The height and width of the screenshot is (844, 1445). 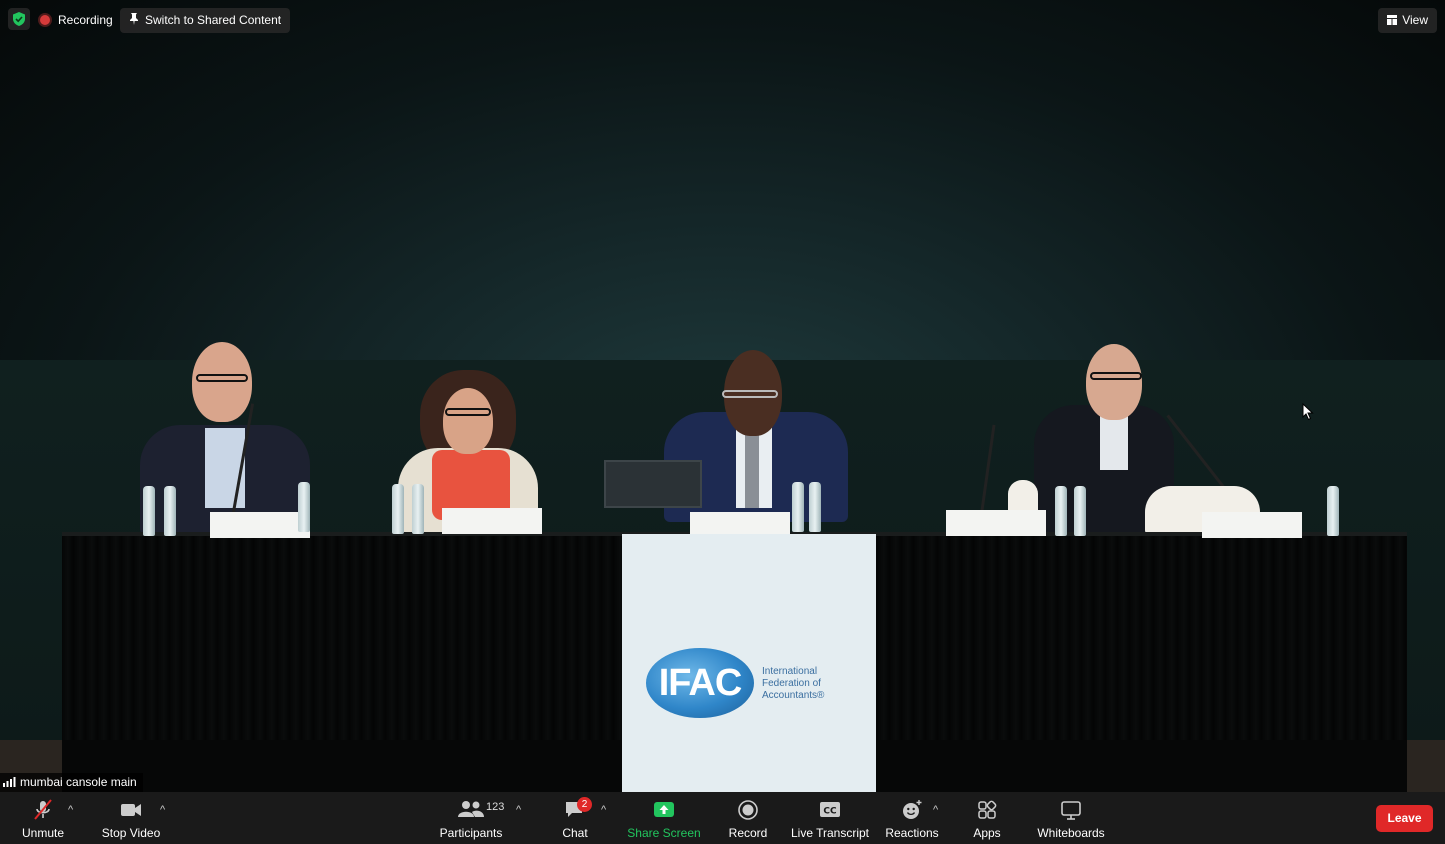 What do you see at coordinates (664, 818) in the screenshot?
I see `share-screen-button: Share Screen` at bounding box center [664, 818].